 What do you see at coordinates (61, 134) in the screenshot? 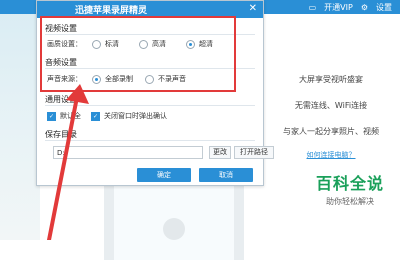
I see `save-section-title: 保存目录` at bounding box center [61, 134].